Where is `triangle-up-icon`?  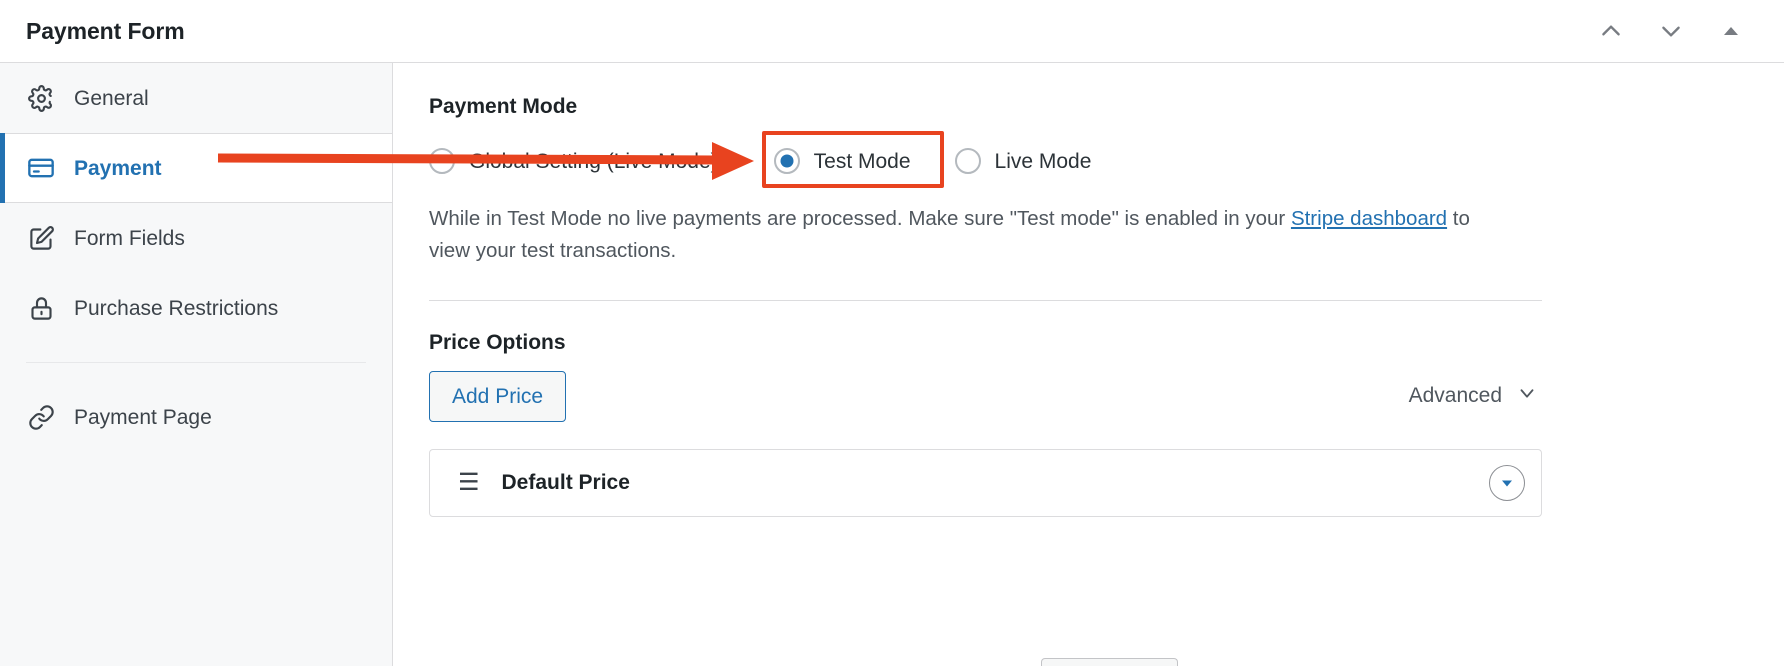 triangle-up-icon is located at coordinates (1731, 31).